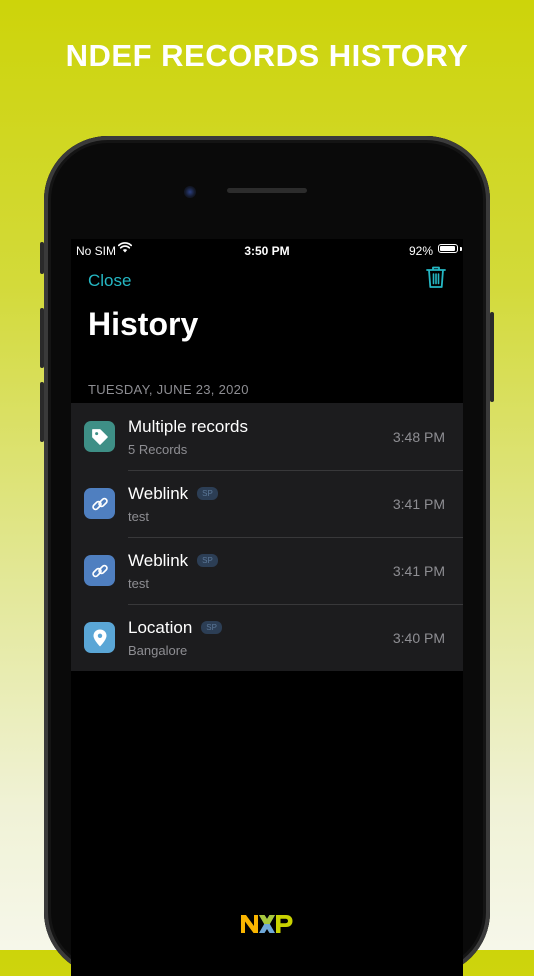  Describe the element at coordinates (143, 324) in the screenshot. I see `page-title: History` at that location.